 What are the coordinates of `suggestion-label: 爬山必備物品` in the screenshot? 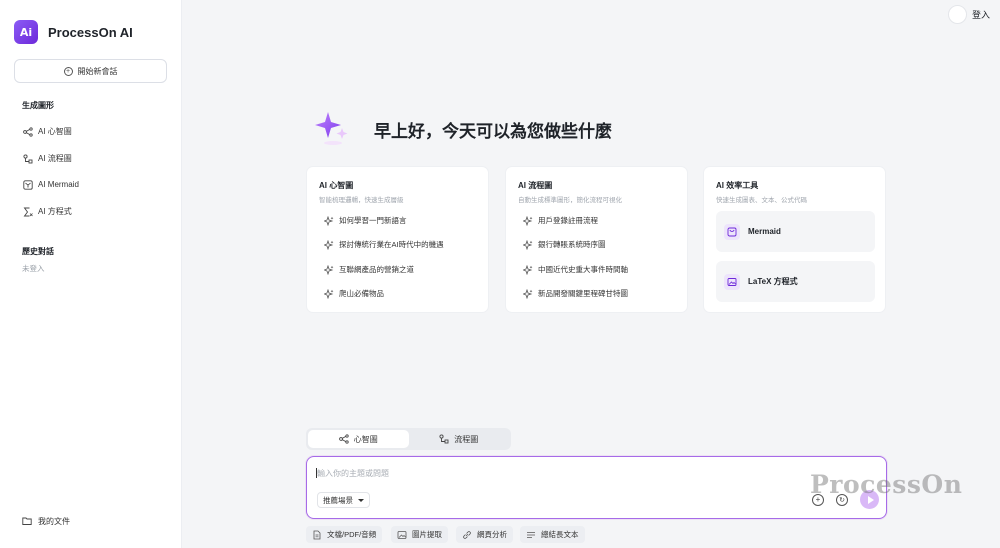 It's located at (361, 293).